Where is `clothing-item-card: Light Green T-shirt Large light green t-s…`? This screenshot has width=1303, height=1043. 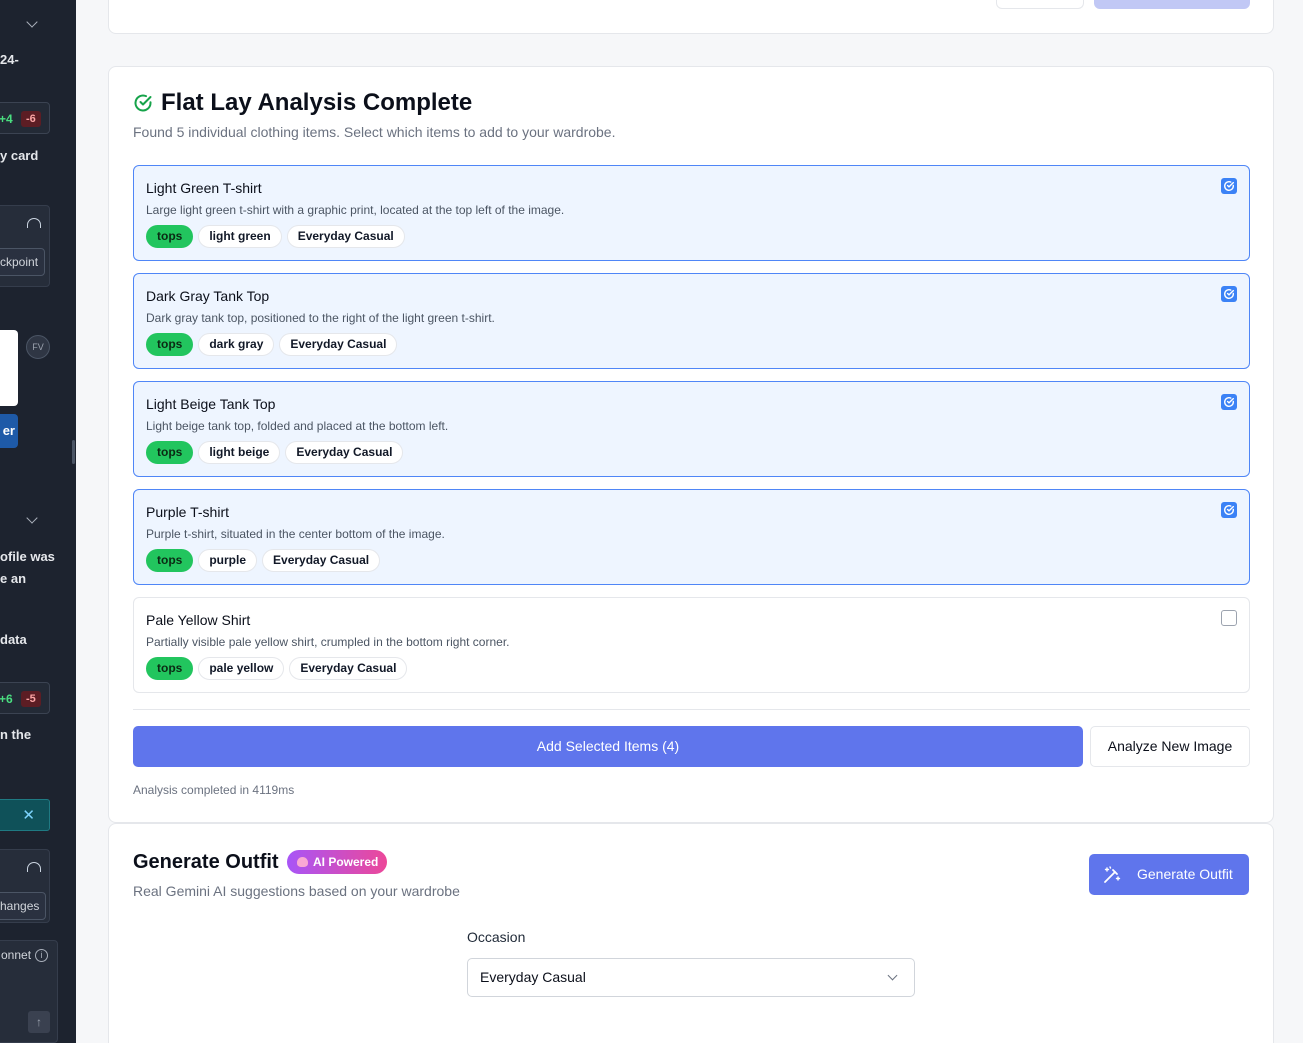
clothing-item-card: Light Green T-shirt Large light green t-s… is located at coordinates (691, 213).